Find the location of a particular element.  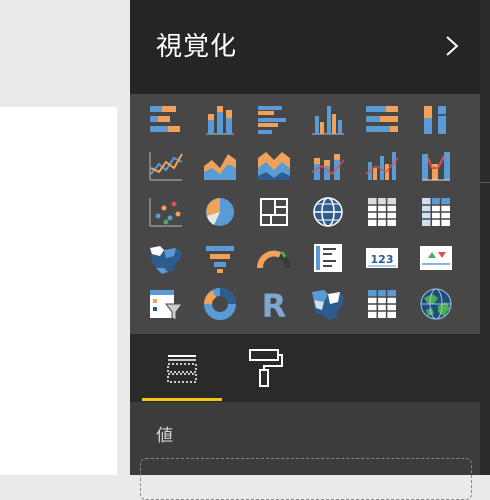

stacked-bar-chart-icon is located at coordinates (166, 120).